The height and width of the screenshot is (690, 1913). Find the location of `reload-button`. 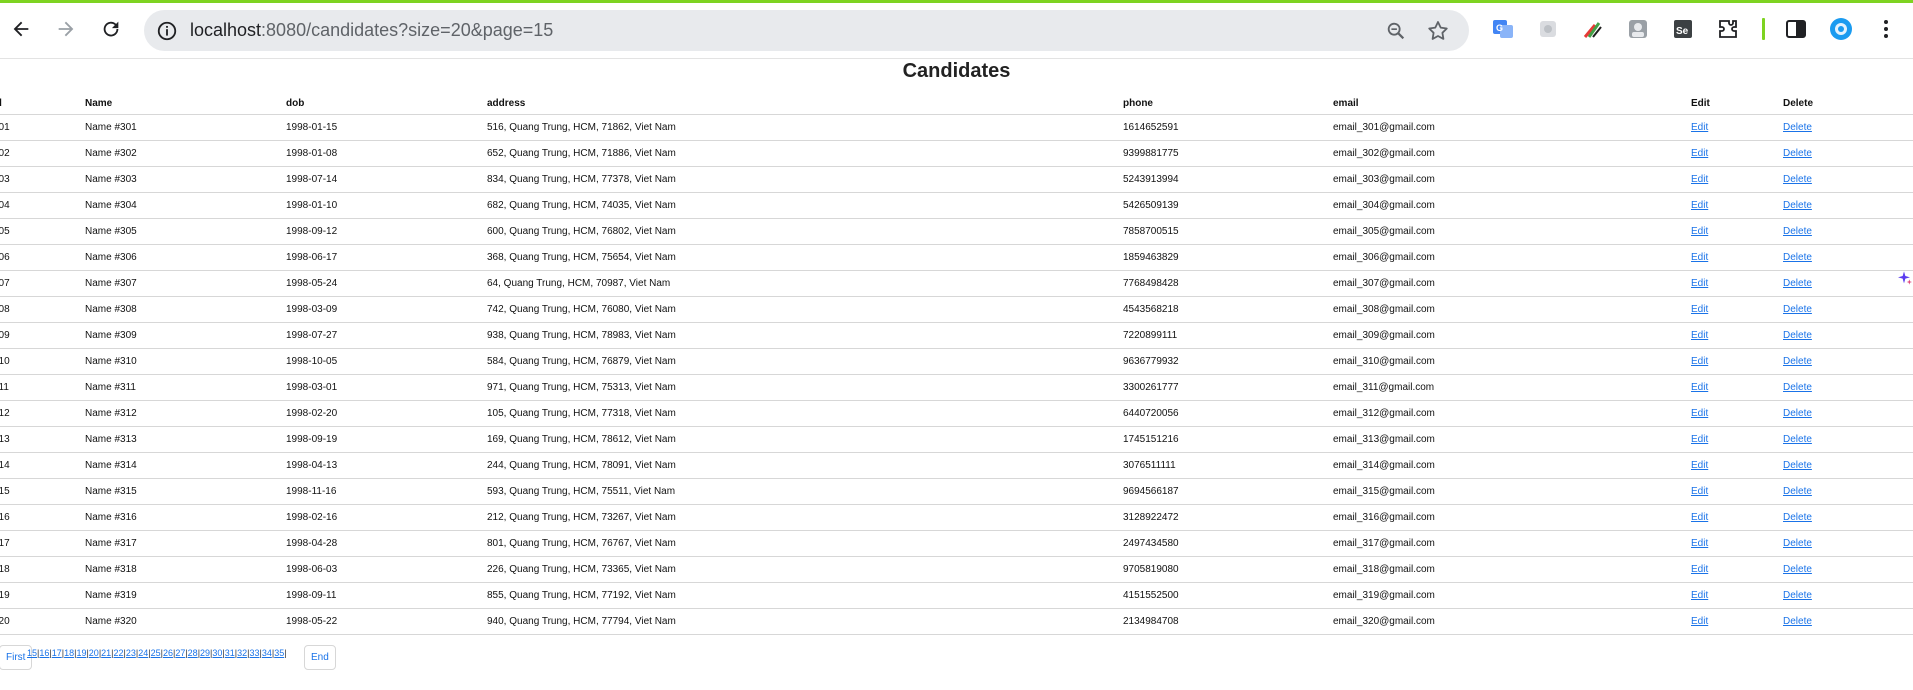

reload-button is located at coordinates (111, 29).